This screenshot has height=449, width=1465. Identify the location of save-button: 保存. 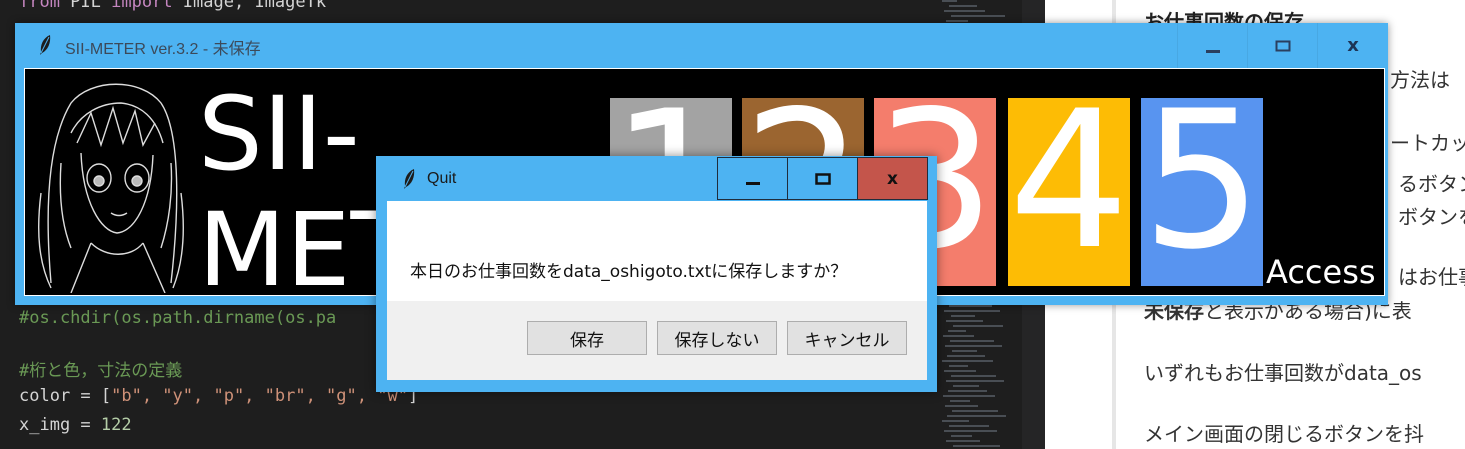
(587, 338).